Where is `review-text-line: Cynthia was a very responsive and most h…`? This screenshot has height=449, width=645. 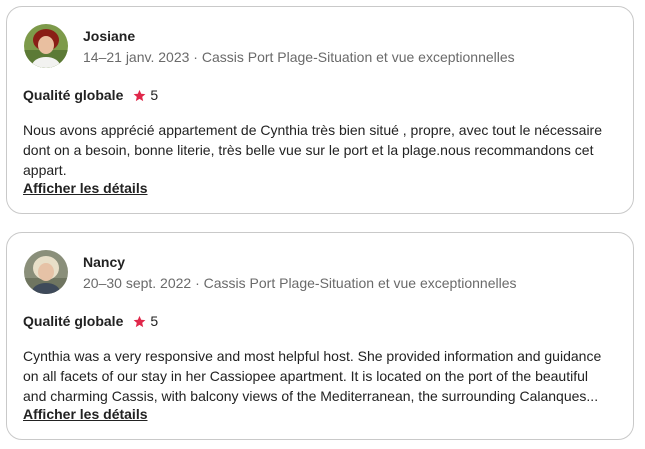 review-text-line: Cynthia was a very responsive and most h… is located at coordinates (312, 356).